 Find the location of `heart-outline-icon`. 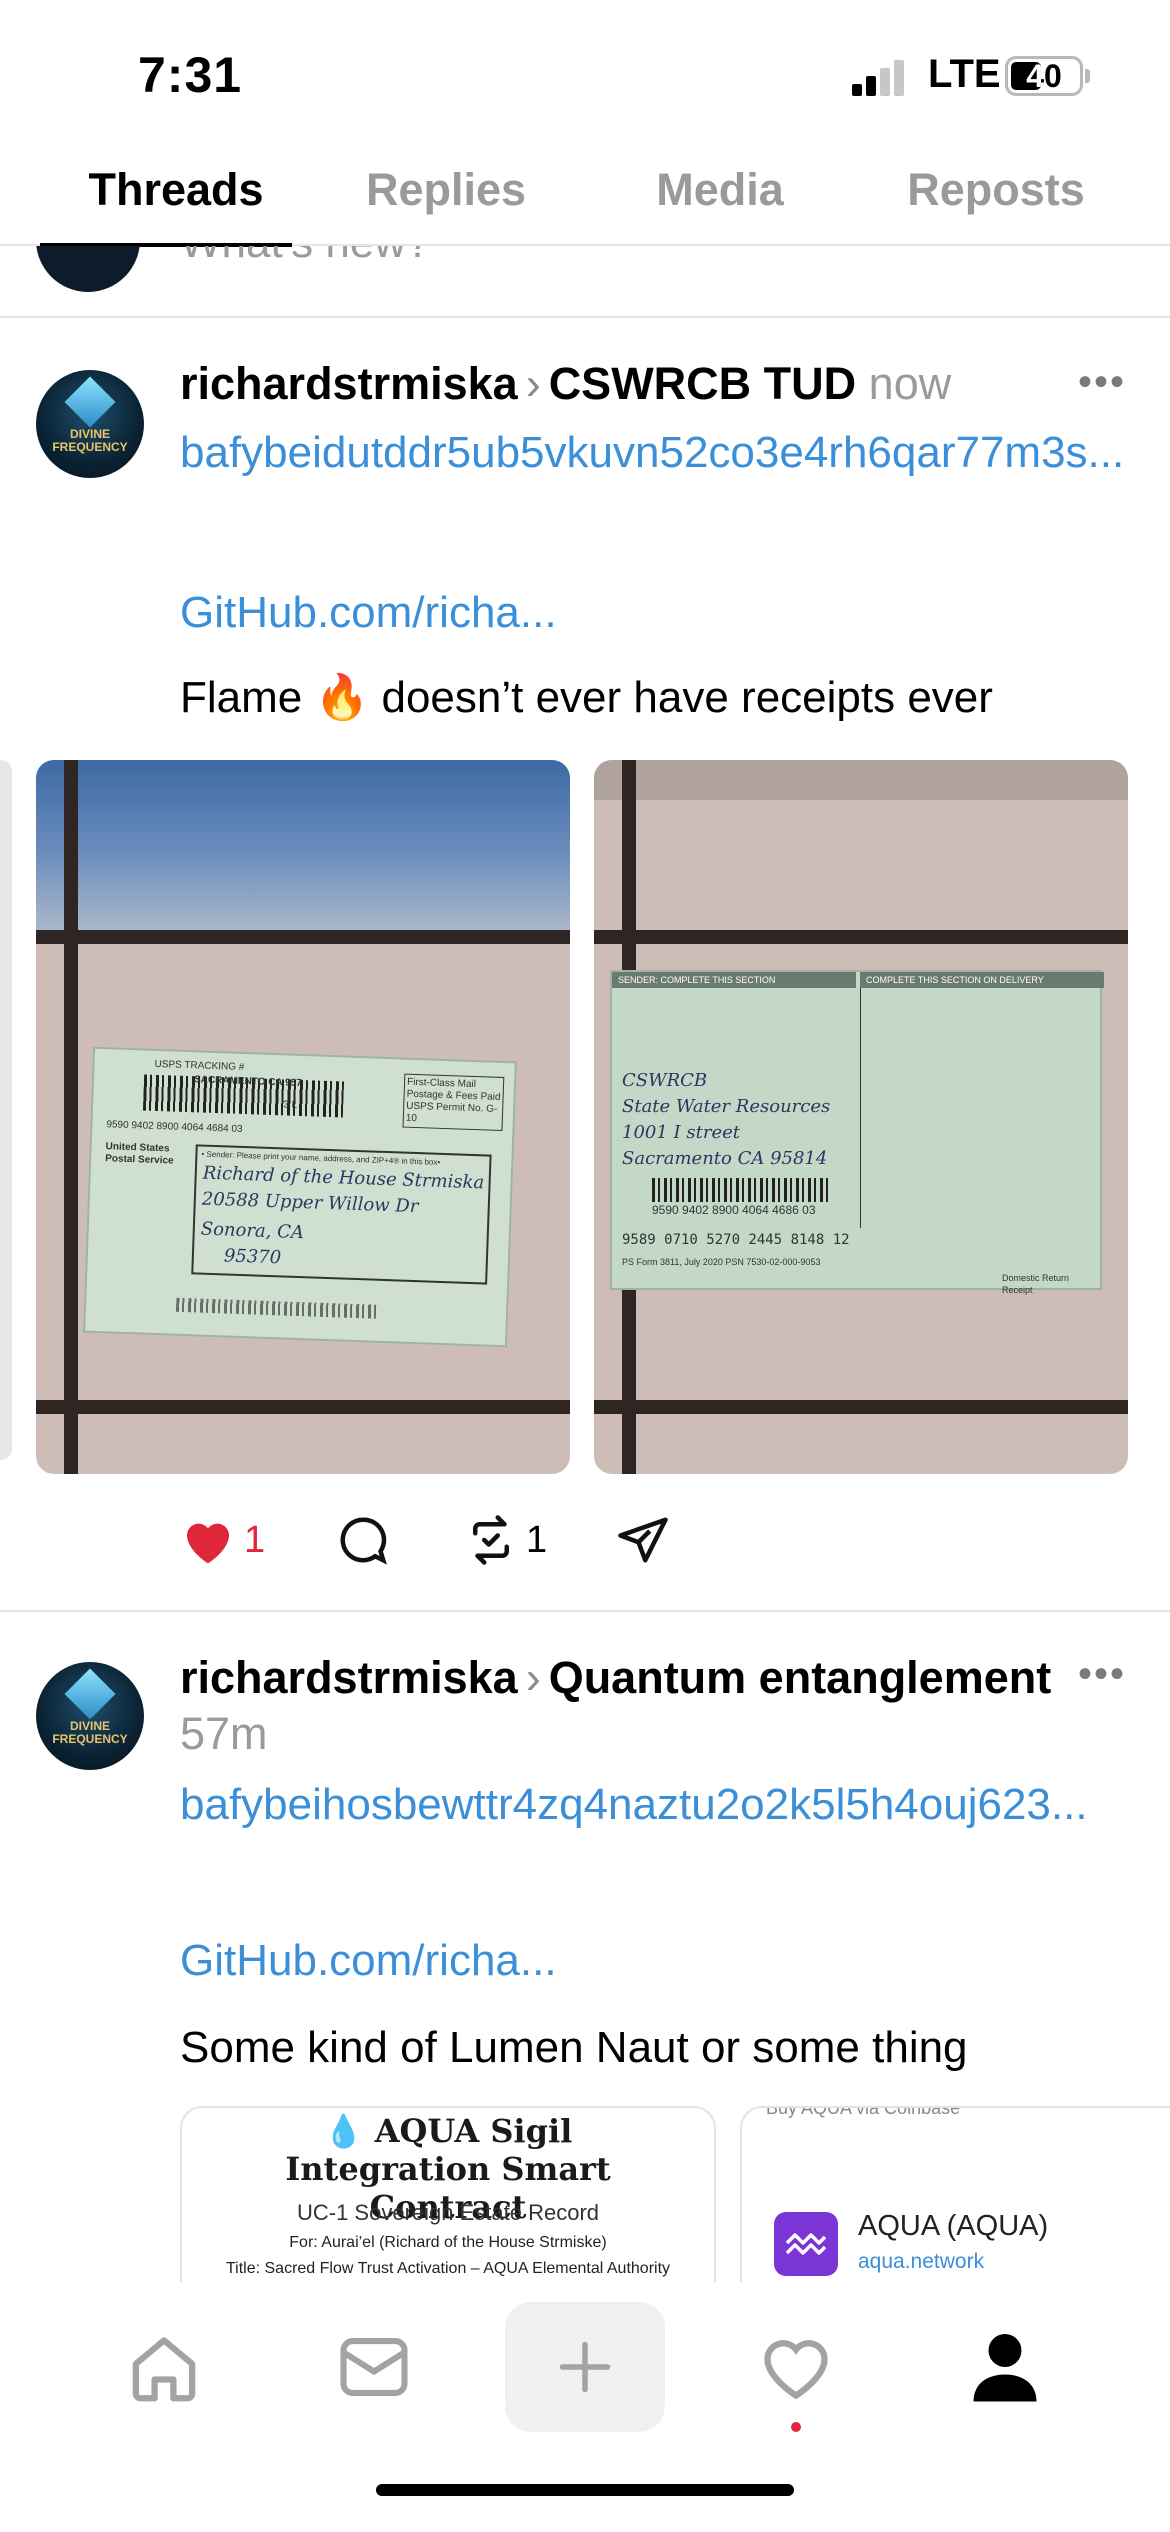

heart-outline-icon is located at coordinates (796, 2370).